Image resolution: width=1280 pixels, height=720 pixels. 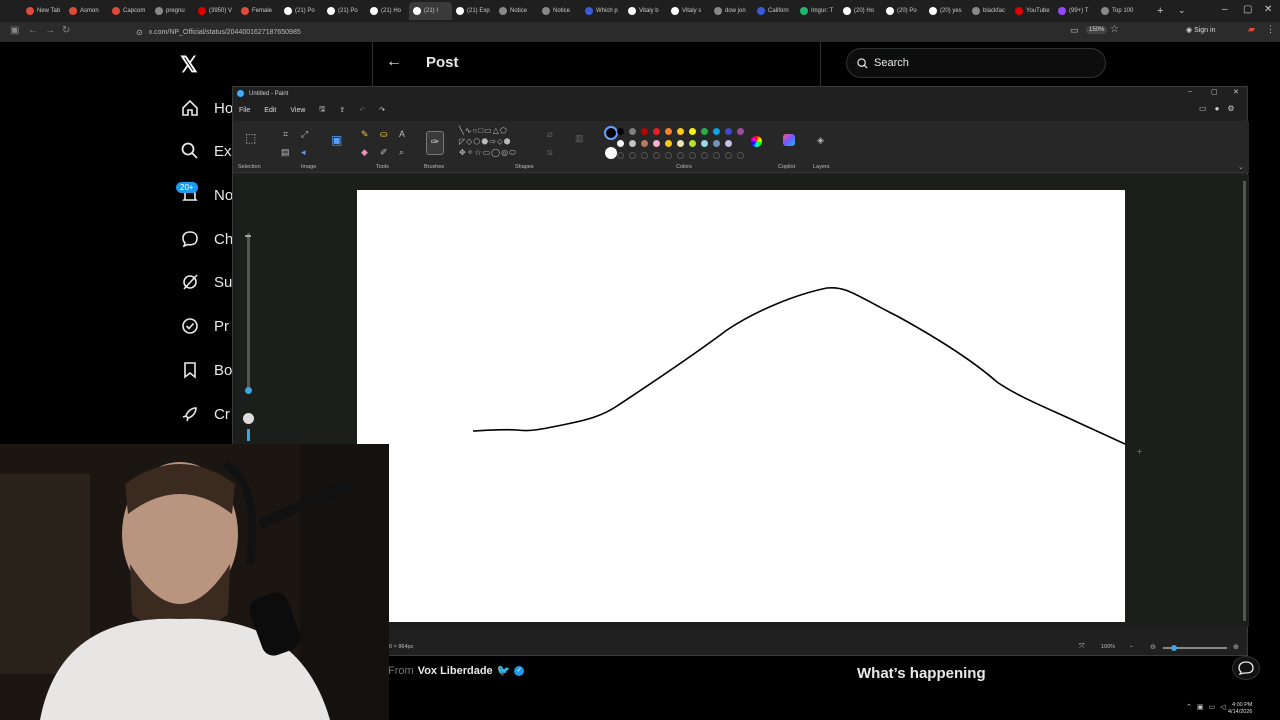 I want to click on redo-icon: ↷, so click(x=382, y=110).